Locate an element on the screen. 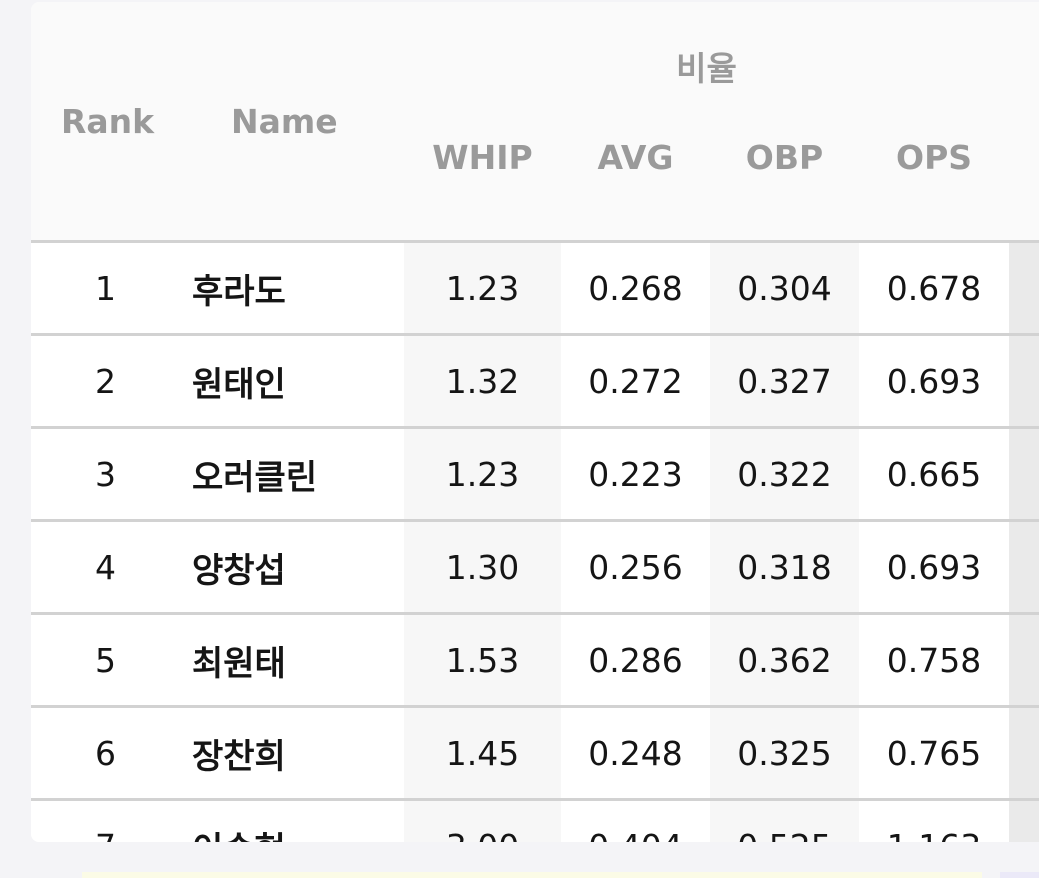 This screenshot has height=878, width=1039. cell-obp: 0.322 is located at coordinates (784, 473).